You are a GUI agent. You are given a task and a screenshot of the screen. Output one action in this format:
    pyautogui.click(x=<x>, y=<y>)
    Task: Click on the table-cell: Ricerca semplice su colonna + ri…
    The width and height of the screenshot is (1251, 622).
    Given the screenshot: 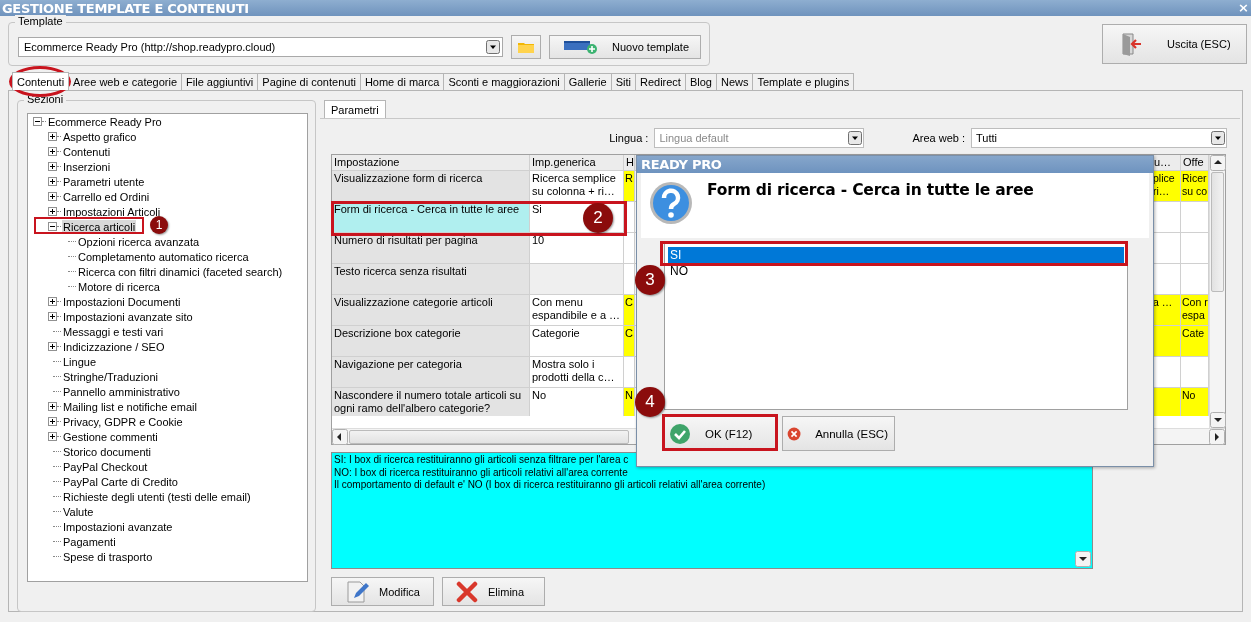 What is the action you would take?
    pyautogui.click(x=577, y=186)
    